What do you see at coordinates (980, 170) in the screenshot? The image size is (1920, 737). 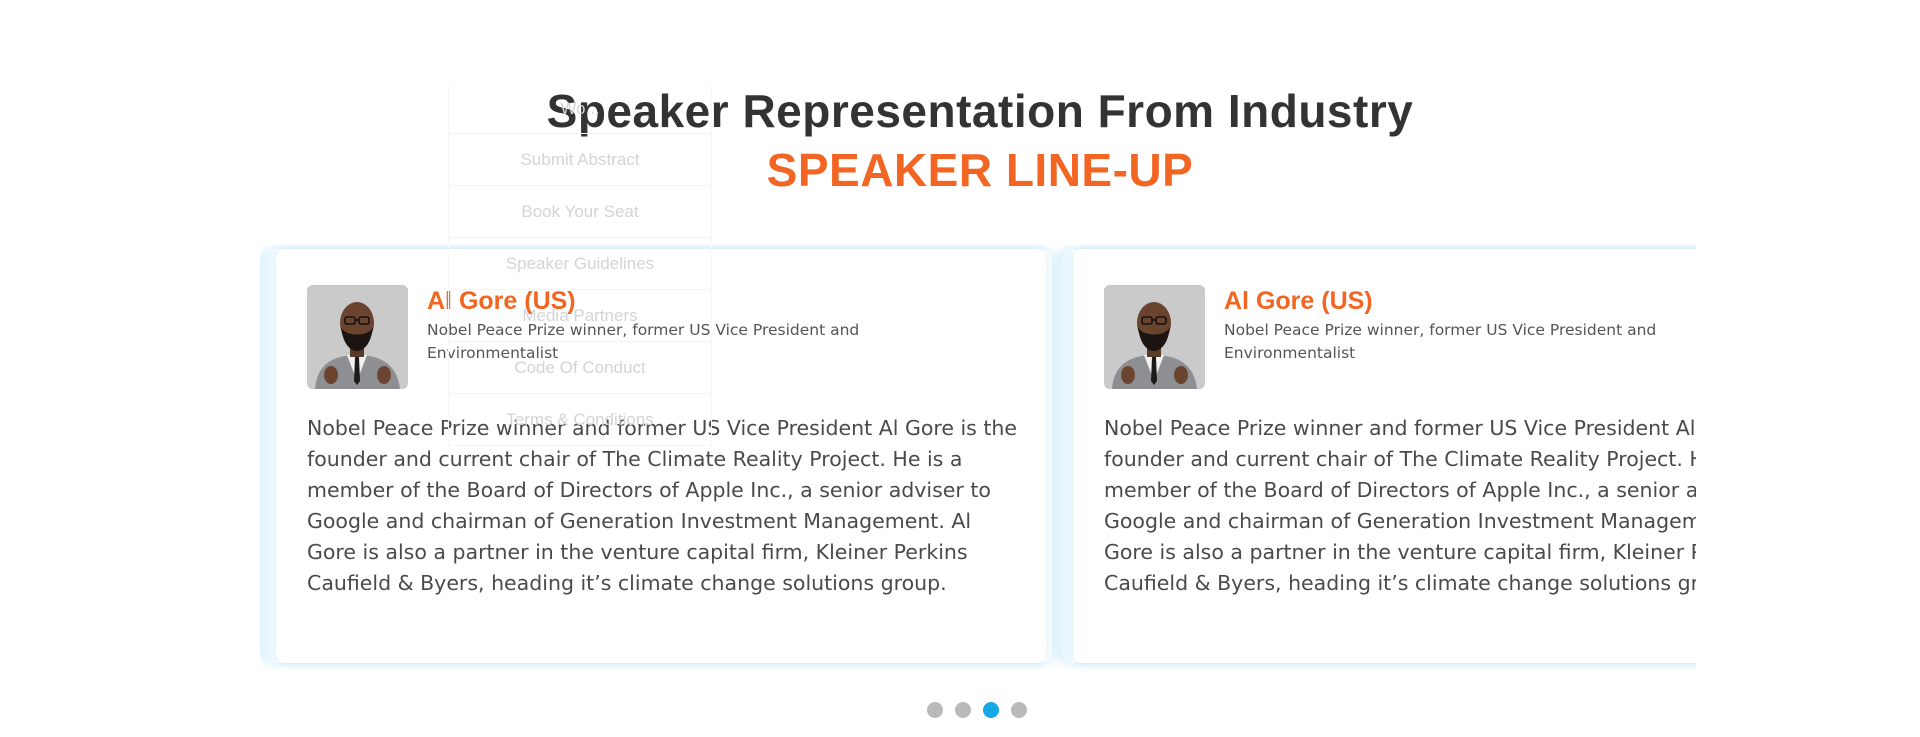 I see `section-subtitle: SPEAKER LINE-UP` at bounding box center [980, 170].